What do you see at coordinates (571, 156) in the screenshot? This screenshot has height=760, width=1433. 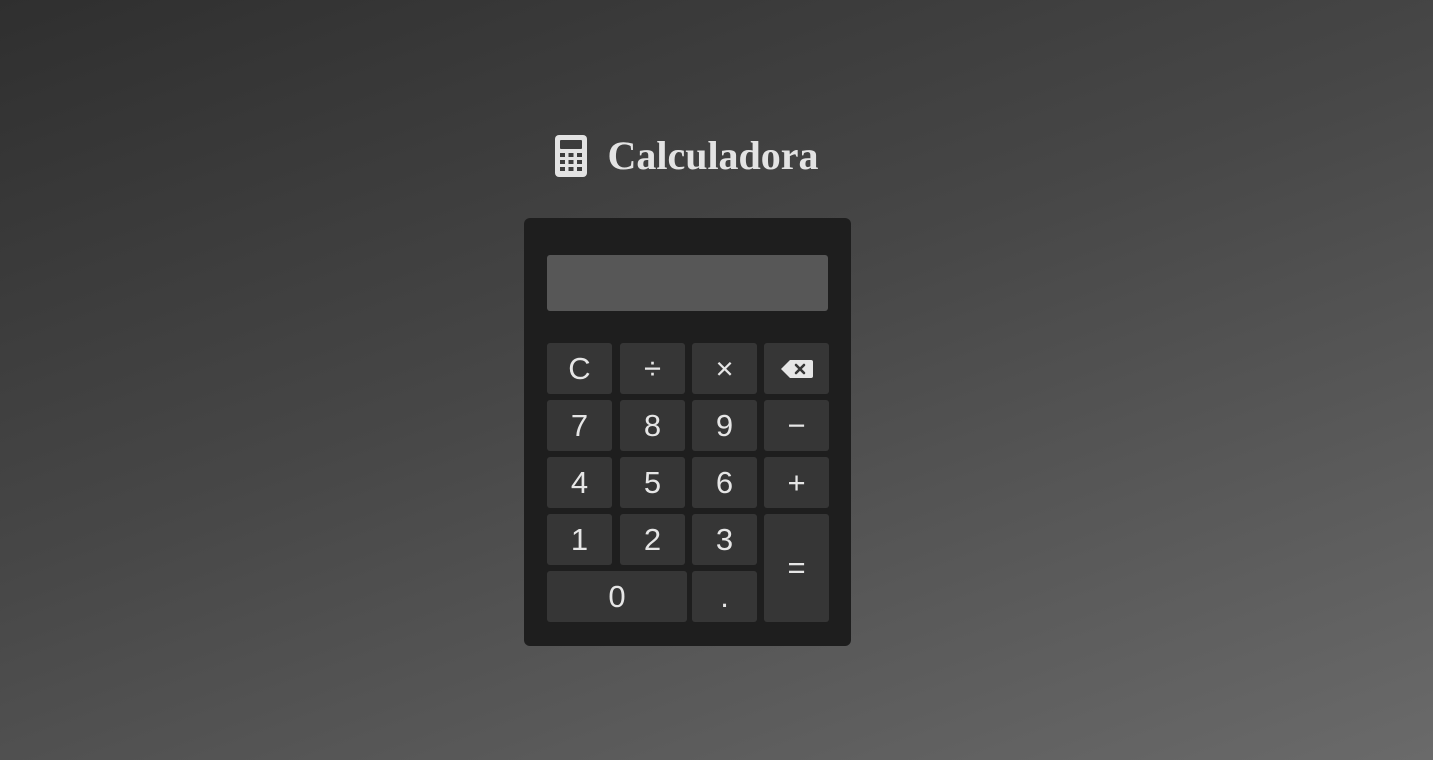 I see `calculator-icon` at bounding box center [571, 156].